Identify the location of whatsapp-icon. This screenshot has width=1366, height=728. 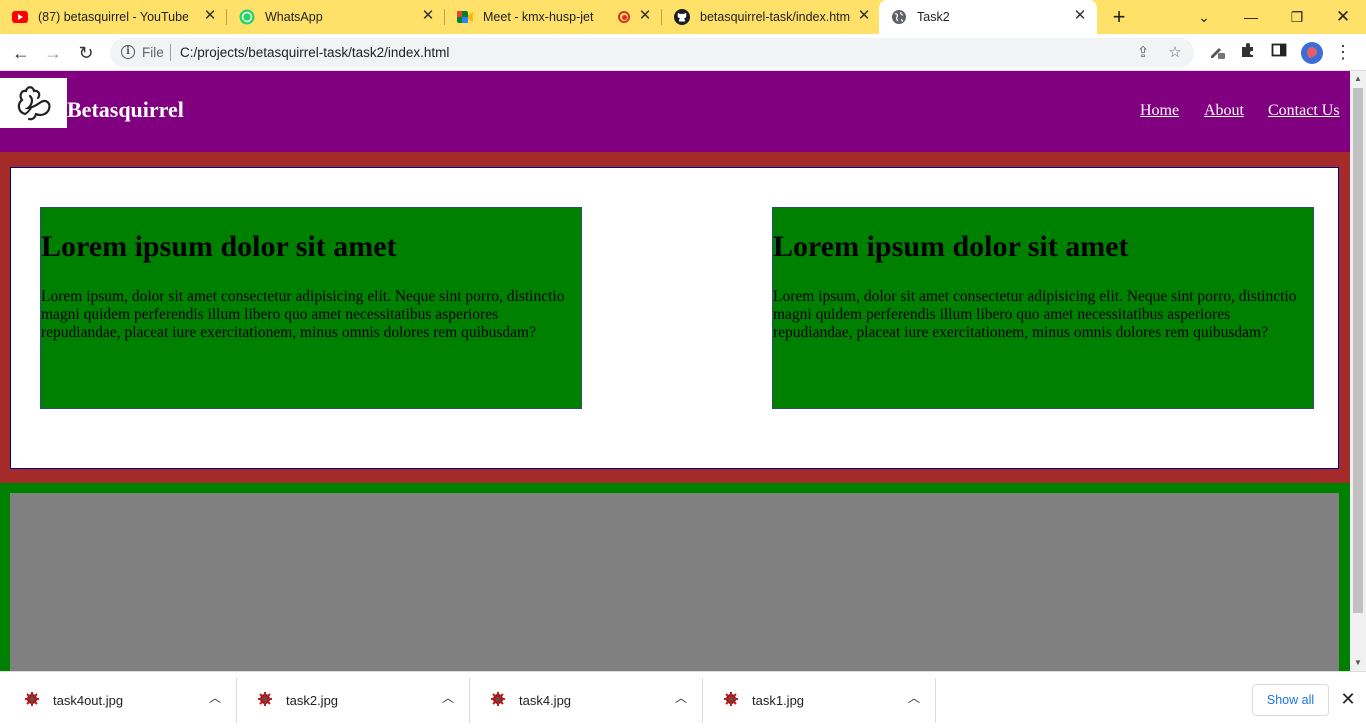
(247, 17).